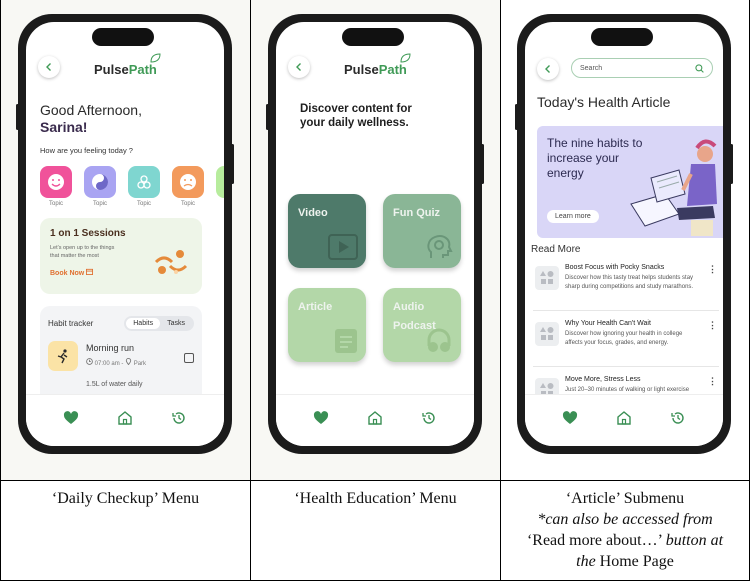  Describe the element at coordinates (327, 231) in the screenshot. I see `tile-video: Video` at that location.